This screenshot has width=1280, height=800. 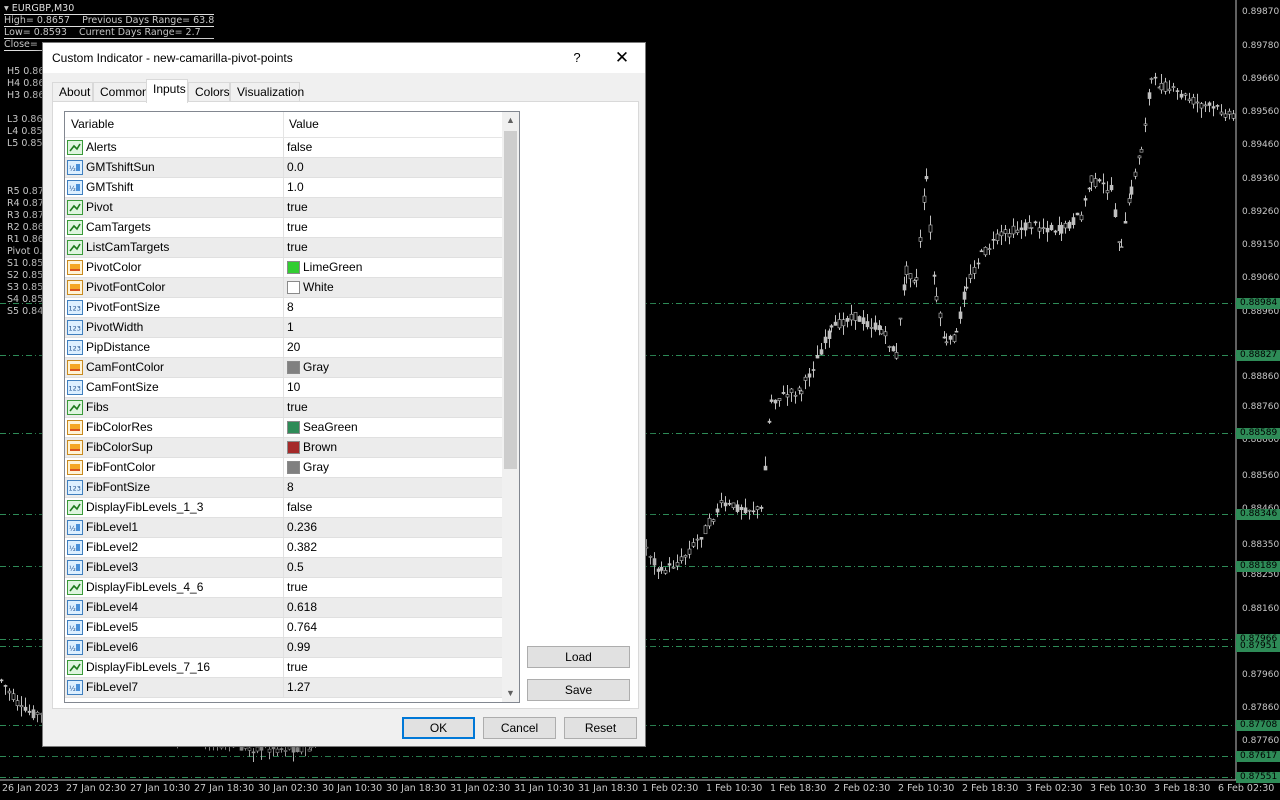 What do you see at coordinates (1258, 777) in the screenshot?
I see `price-level-flag: 0.87551` at bounding box center [1258, 777].